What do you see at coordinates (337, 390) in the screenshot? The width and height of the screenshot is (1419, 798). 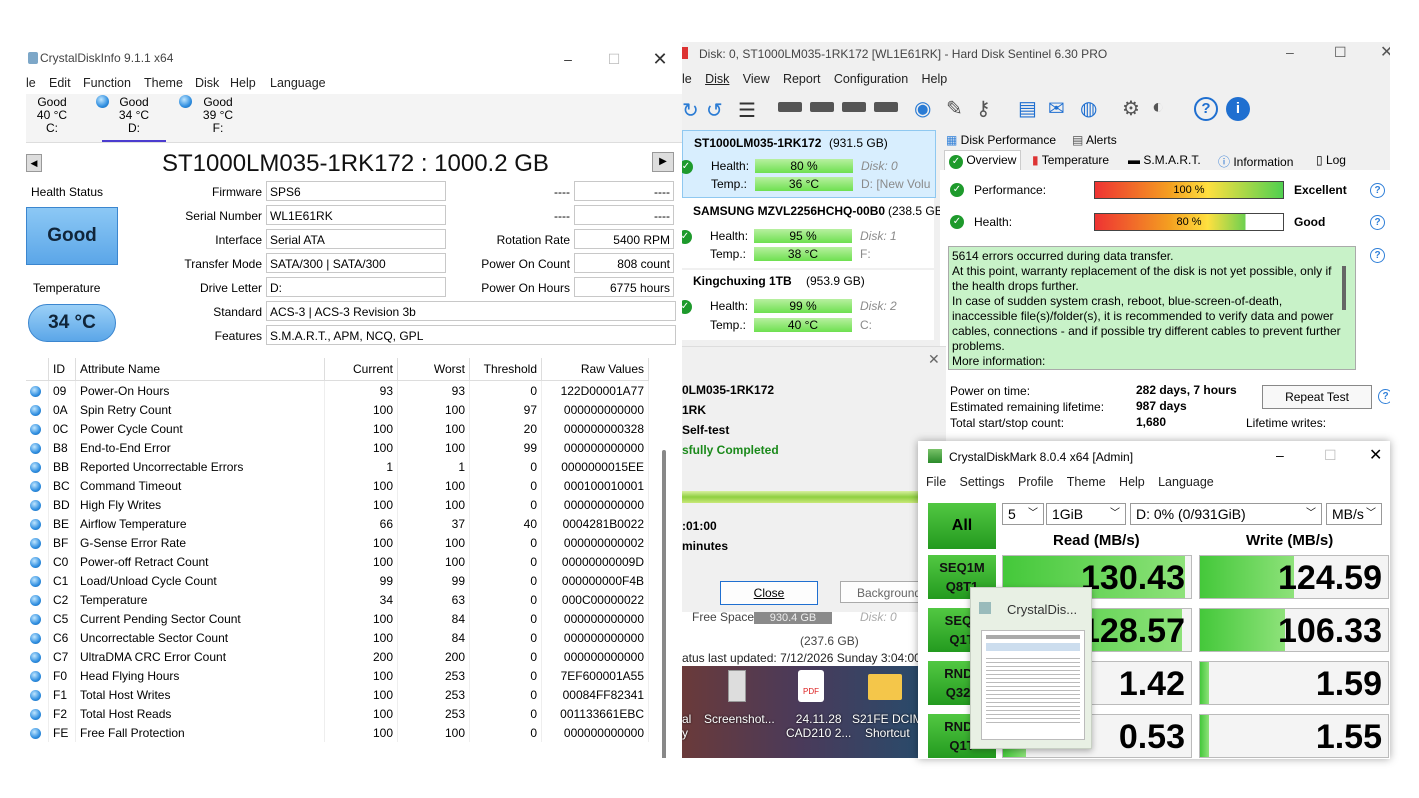 I see `table-row: 09 Power-On Hours 93 93 0 122D00001A77` at bounding box center [337, 390].